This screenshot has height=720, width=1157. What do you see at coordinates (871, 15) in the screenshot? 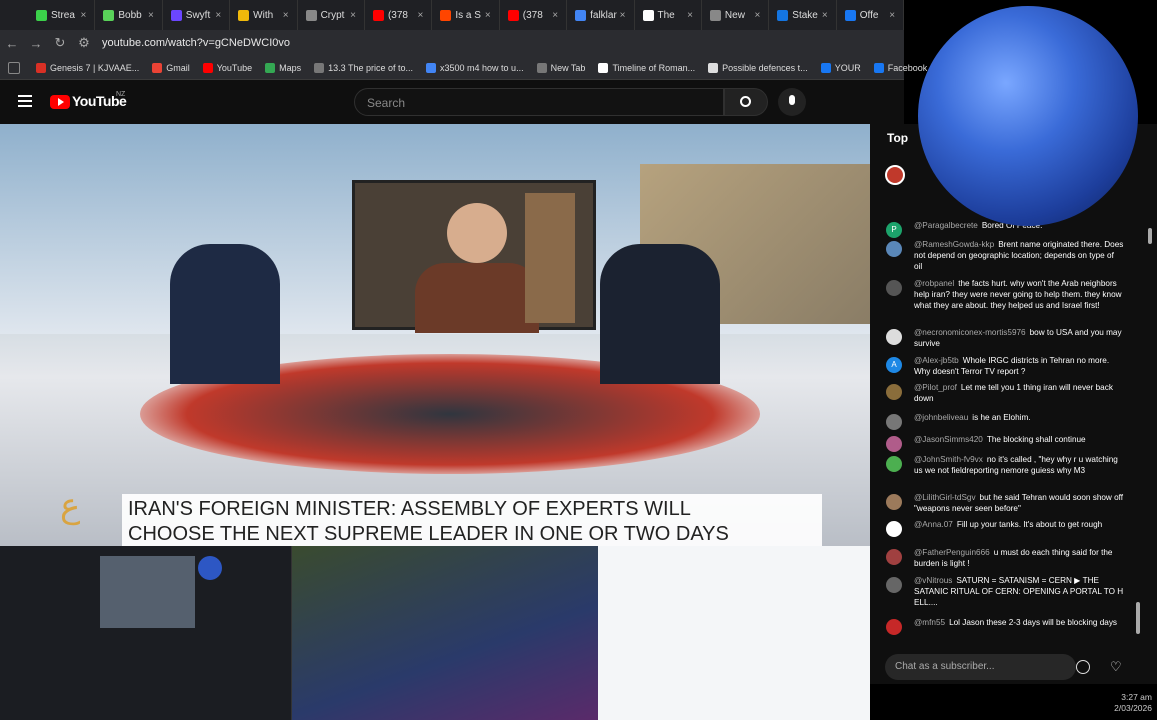
I see `browser-tab: Offe ×` at bounding box center [871, 15].